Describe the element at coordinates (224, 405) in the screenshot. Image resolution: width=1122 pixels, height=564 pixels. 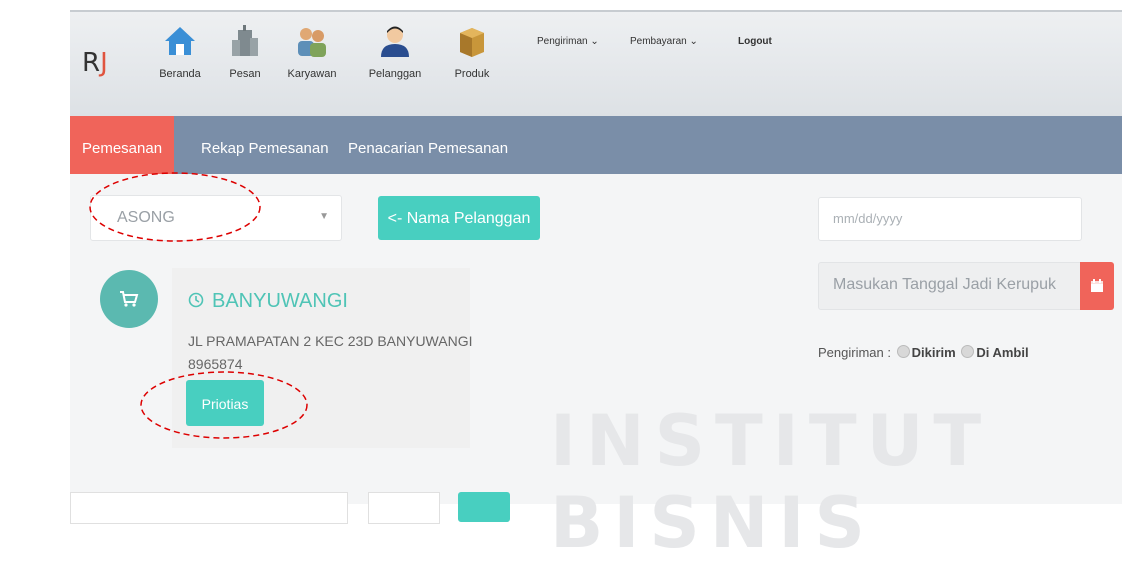
I see `annotation-ellipse-priority` at that location.